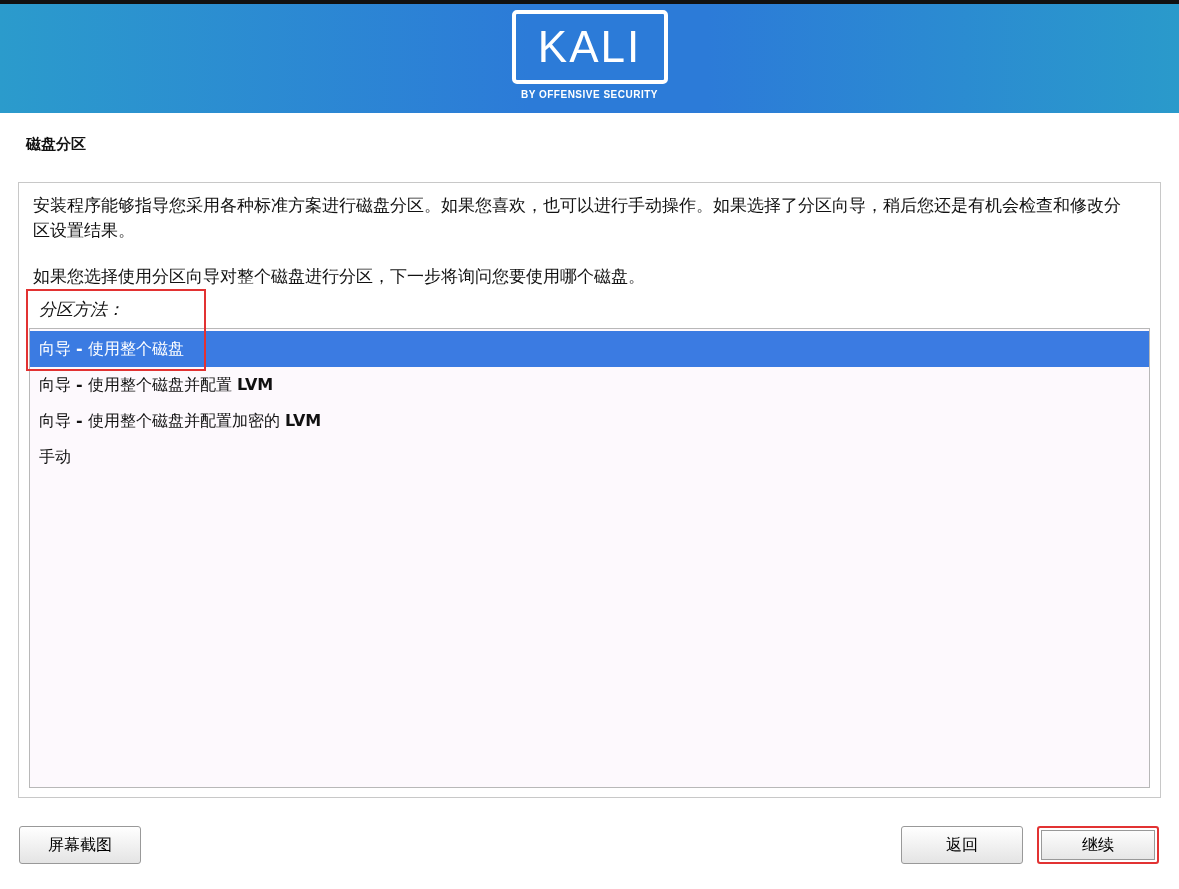 This screenshot has width=1179, height=889. I want to click on list-option: 手动, so click(589, 457).